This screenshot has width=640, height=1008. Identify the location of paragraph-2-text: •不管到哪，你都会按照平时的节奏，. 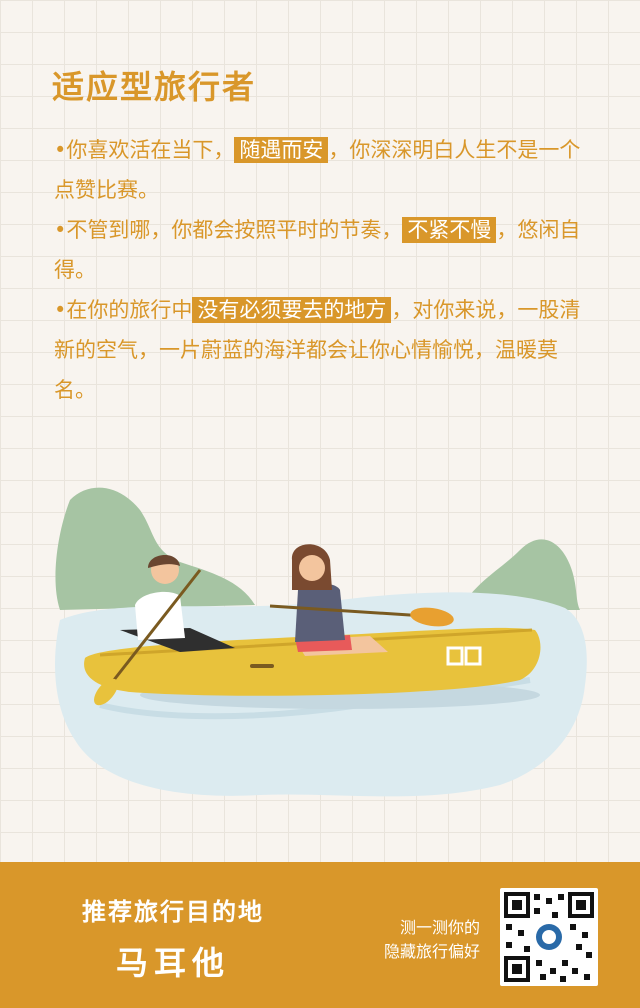
(228, 230).